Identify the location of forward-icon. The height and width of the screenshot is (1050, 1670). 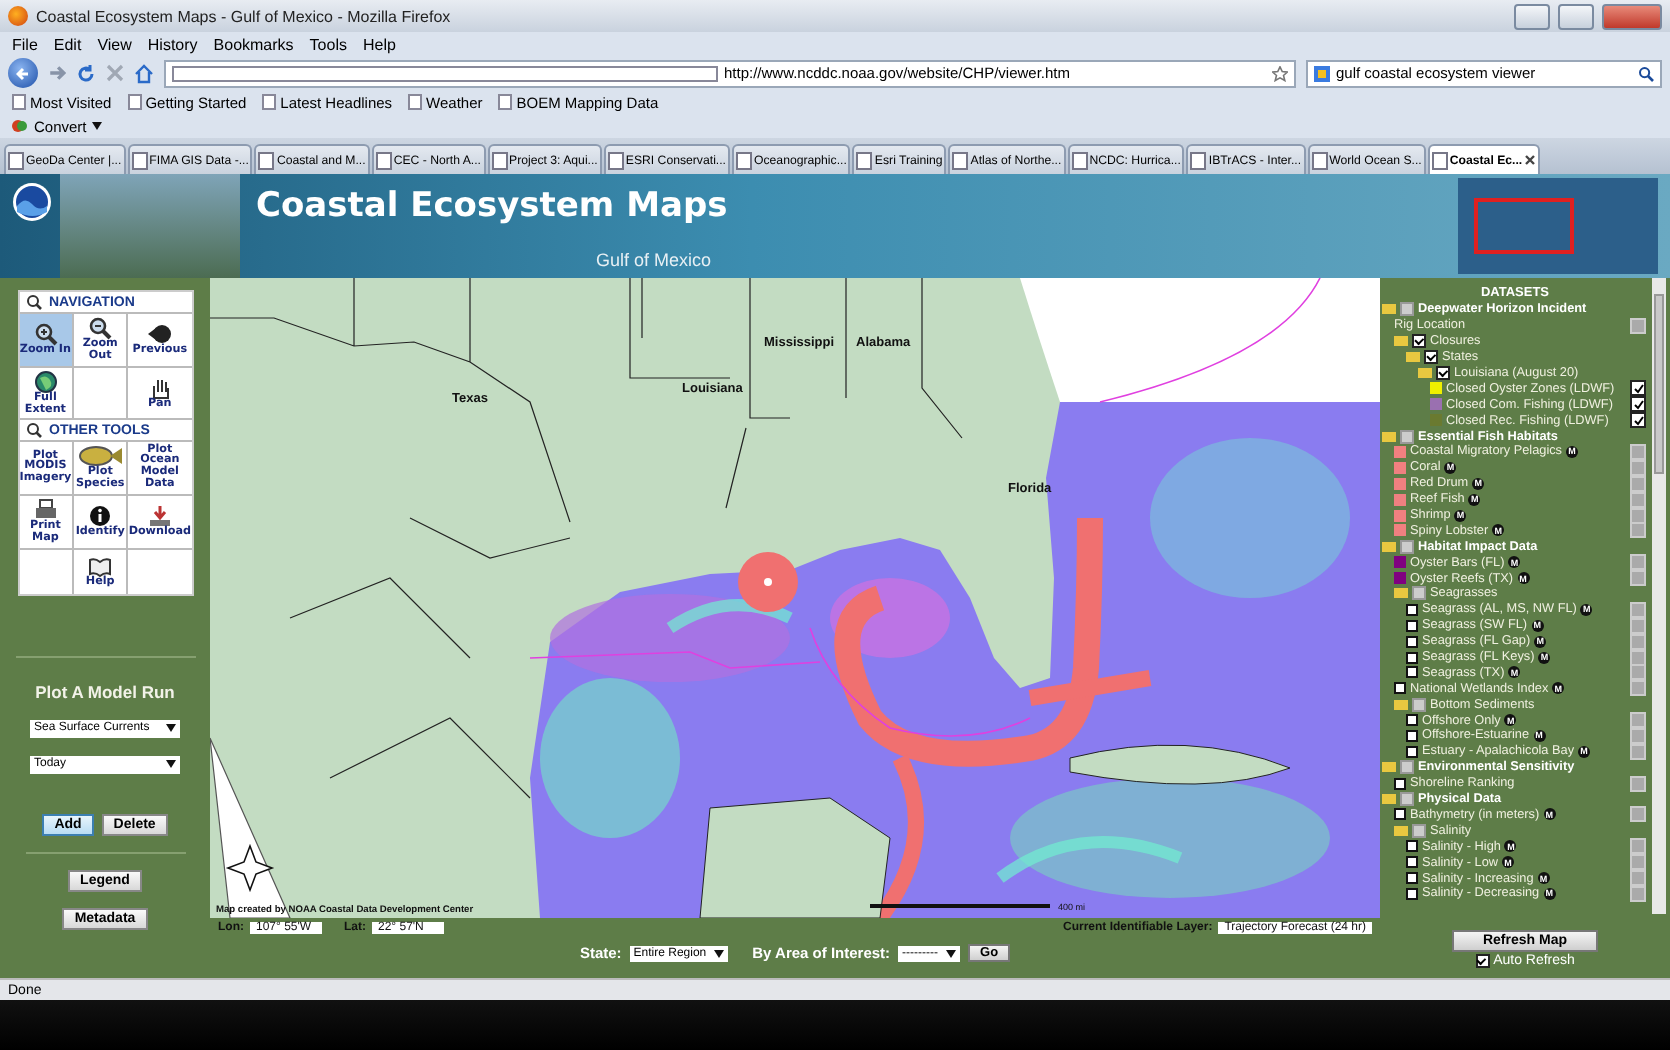
(57, 73).